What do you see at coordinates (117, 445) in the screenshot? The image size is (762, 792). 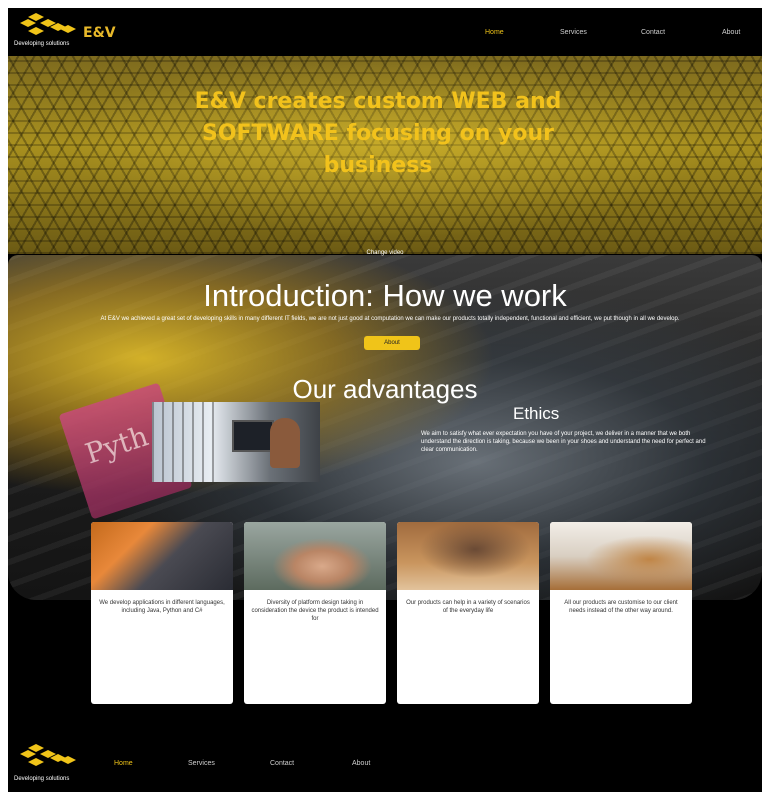 I see `book-cover-text: Pyth` at bounding box center [117, 445].